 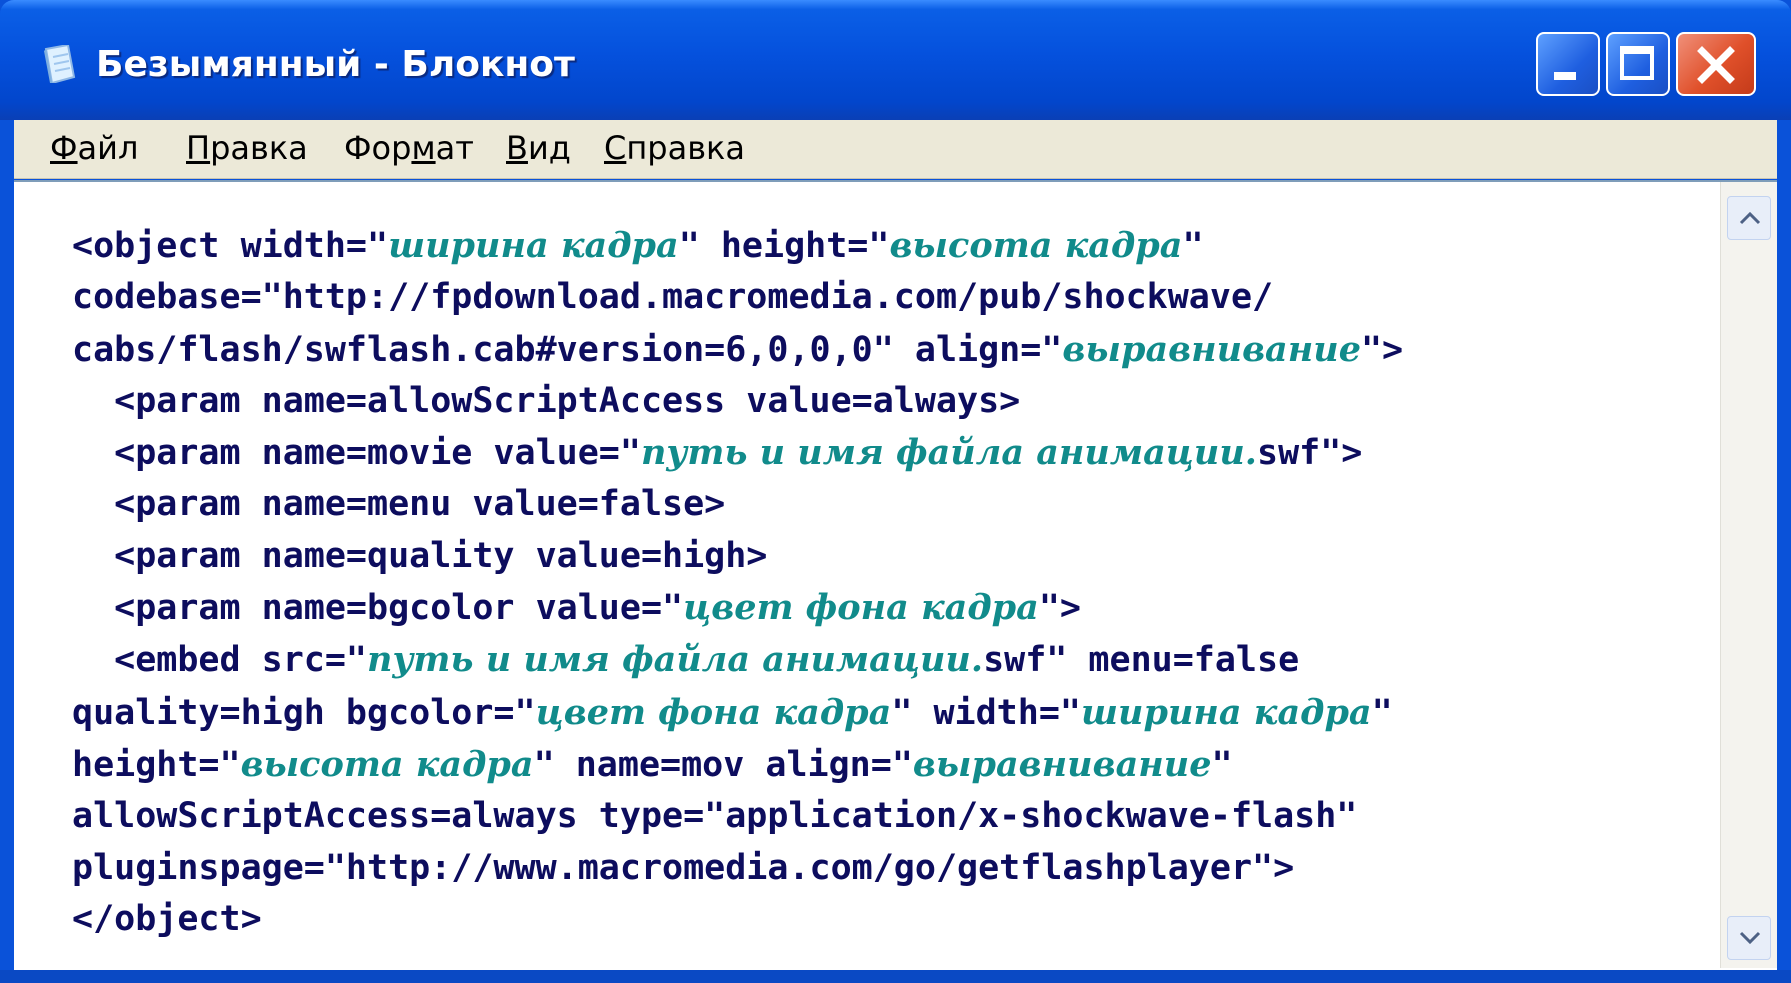 I want to click on menu-view-label: ид, so click(x=549, y=148).